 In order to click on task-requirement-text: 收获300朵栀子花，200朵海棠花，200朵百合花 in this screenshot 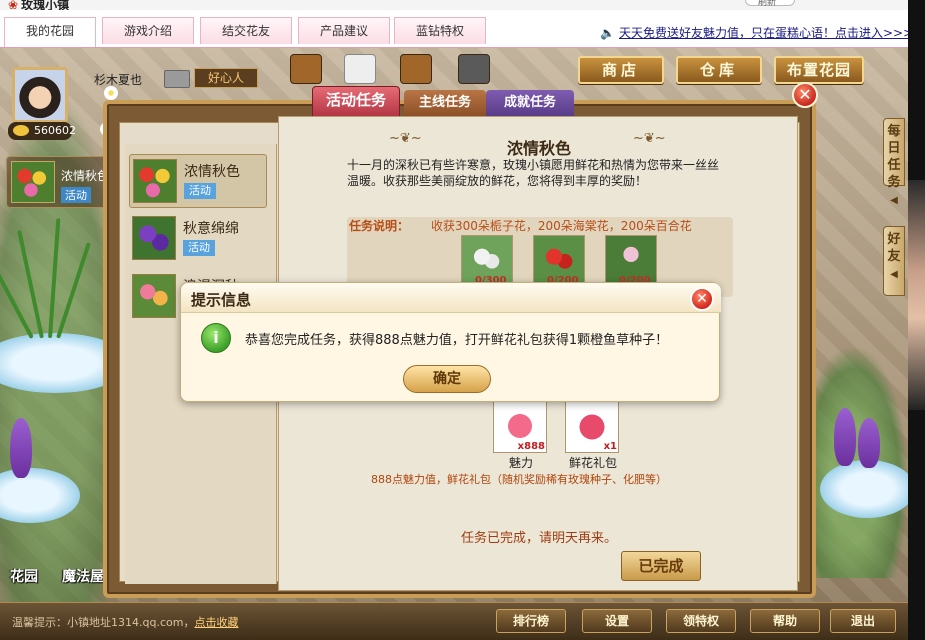, I will do `click(561, 226)`.